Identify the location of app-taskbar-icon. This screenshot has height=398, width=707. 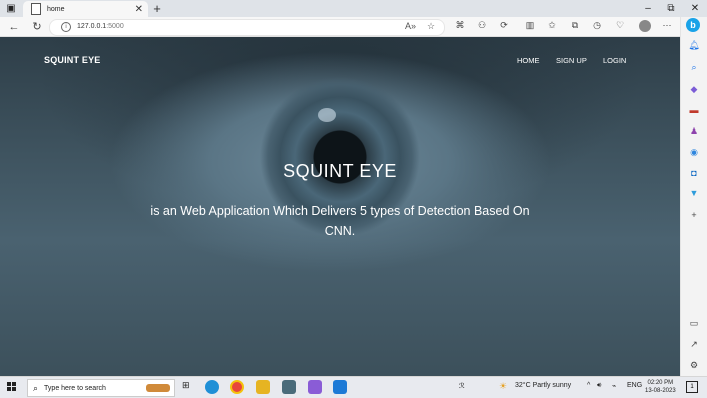
(289, 387).